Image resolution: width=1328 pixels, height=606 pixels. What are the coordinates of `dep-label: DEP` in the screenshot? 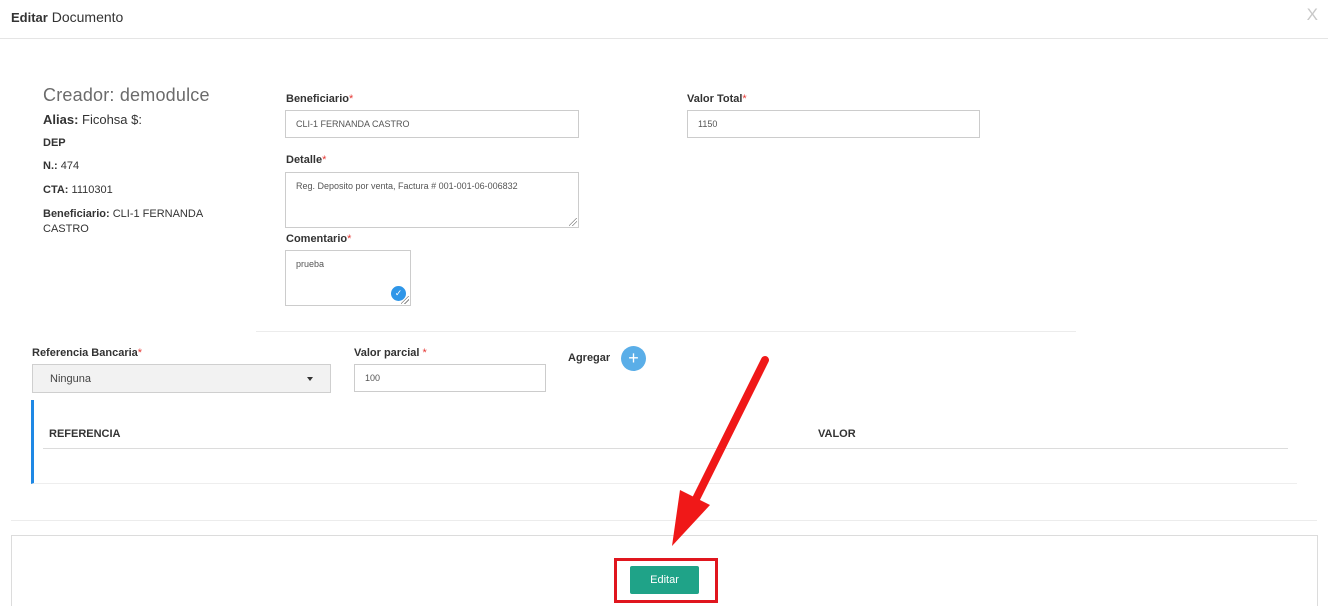 It's located at (54, 143).